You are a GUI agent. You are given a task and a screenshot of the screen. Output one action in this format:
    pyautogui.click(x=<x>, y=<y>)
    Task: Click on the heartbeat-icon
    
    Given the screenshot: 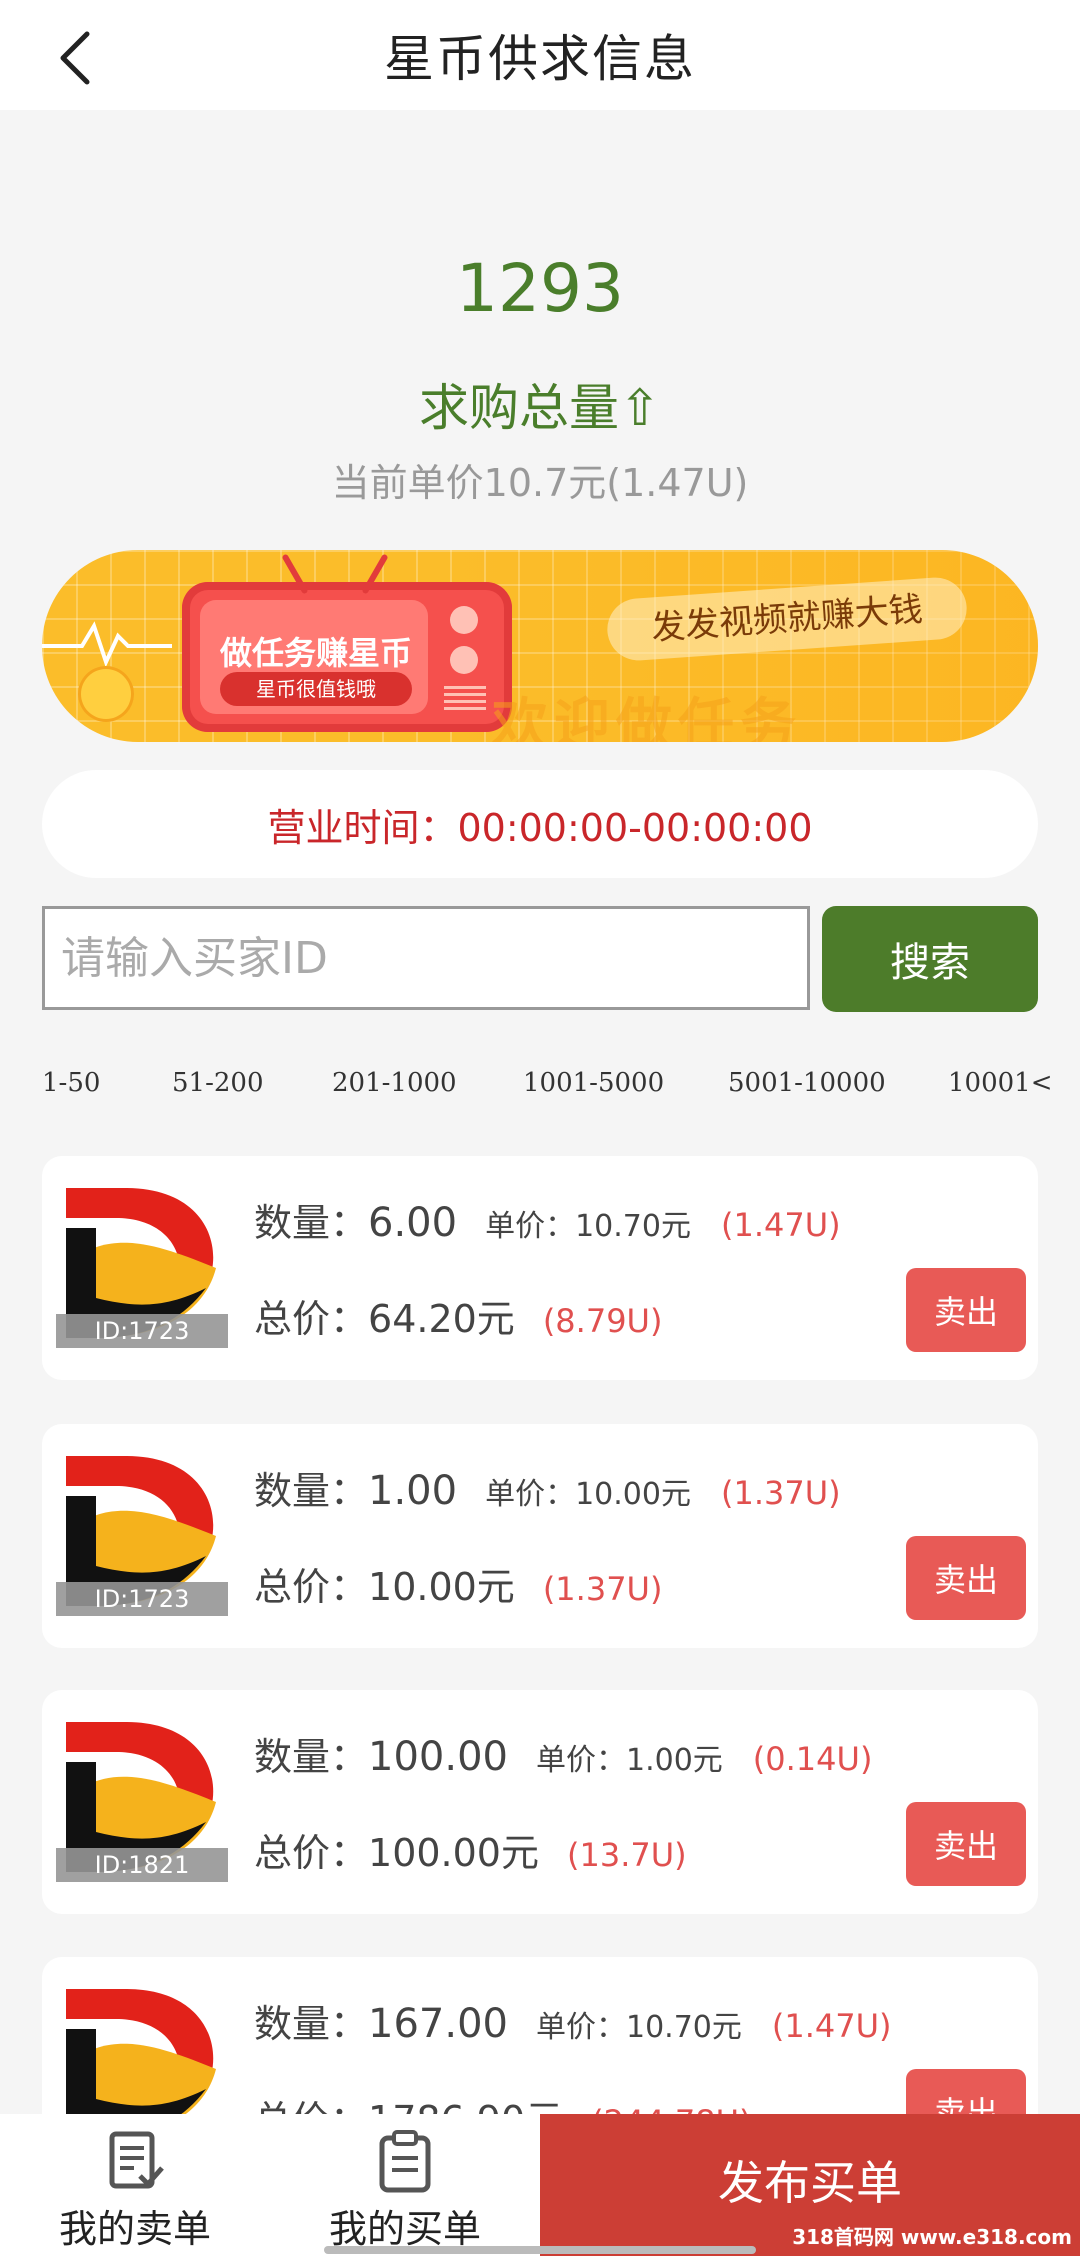 What is the action you would take?
    pyautogui.click(x=107, y=644)
    